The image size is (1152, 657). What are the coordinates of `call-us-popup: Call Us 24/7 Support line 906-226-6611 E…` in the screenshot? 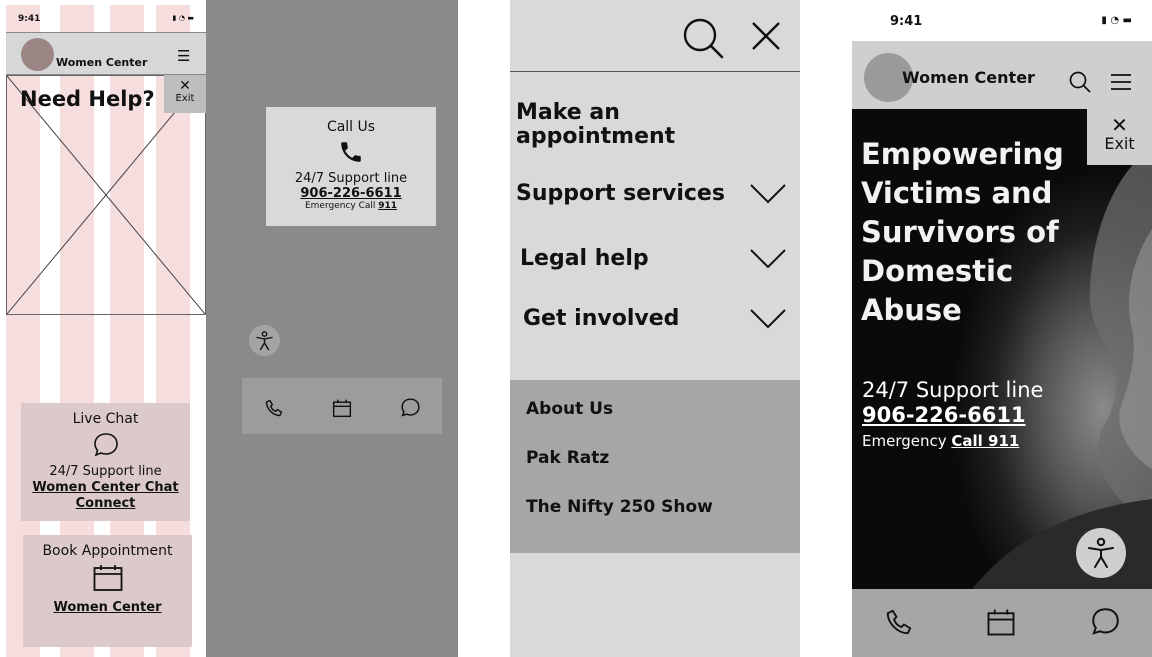 It's located at (351, 166).